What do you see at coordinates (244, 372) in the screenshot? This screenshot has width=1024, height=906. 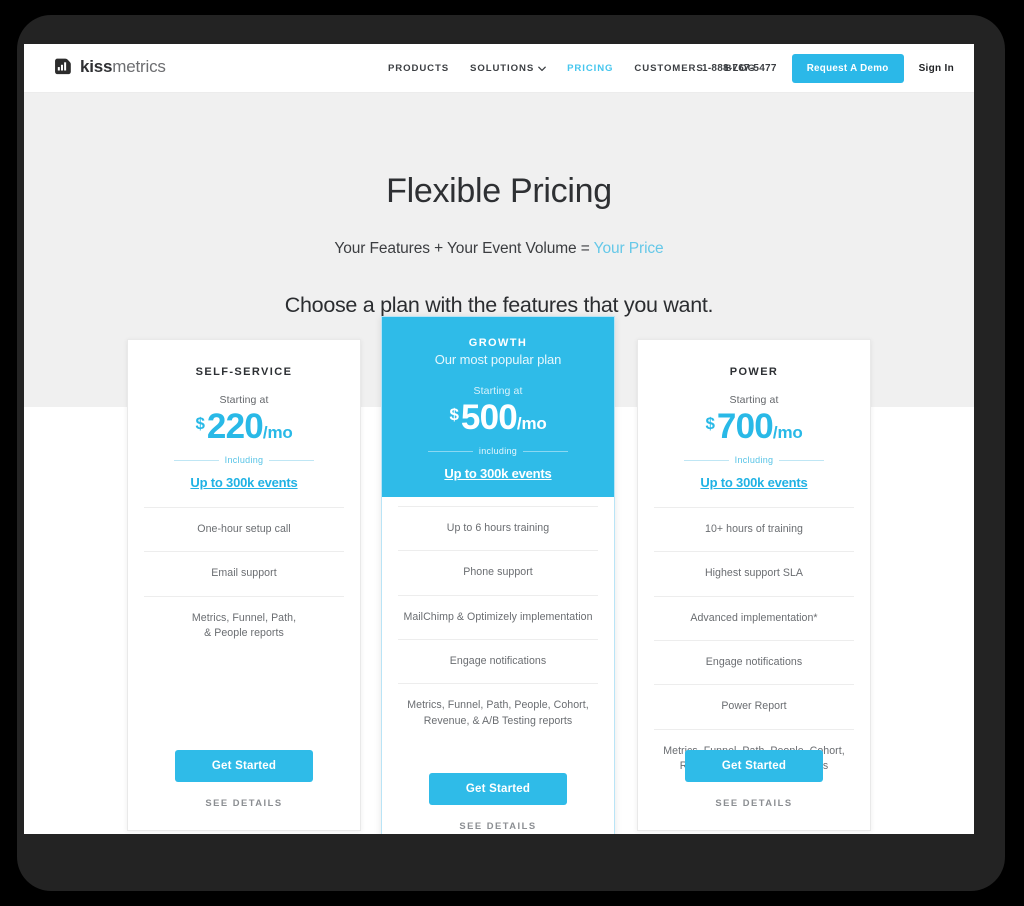 I see `plan-name: SELF-SERVICE` at bounding box center [244, 372].